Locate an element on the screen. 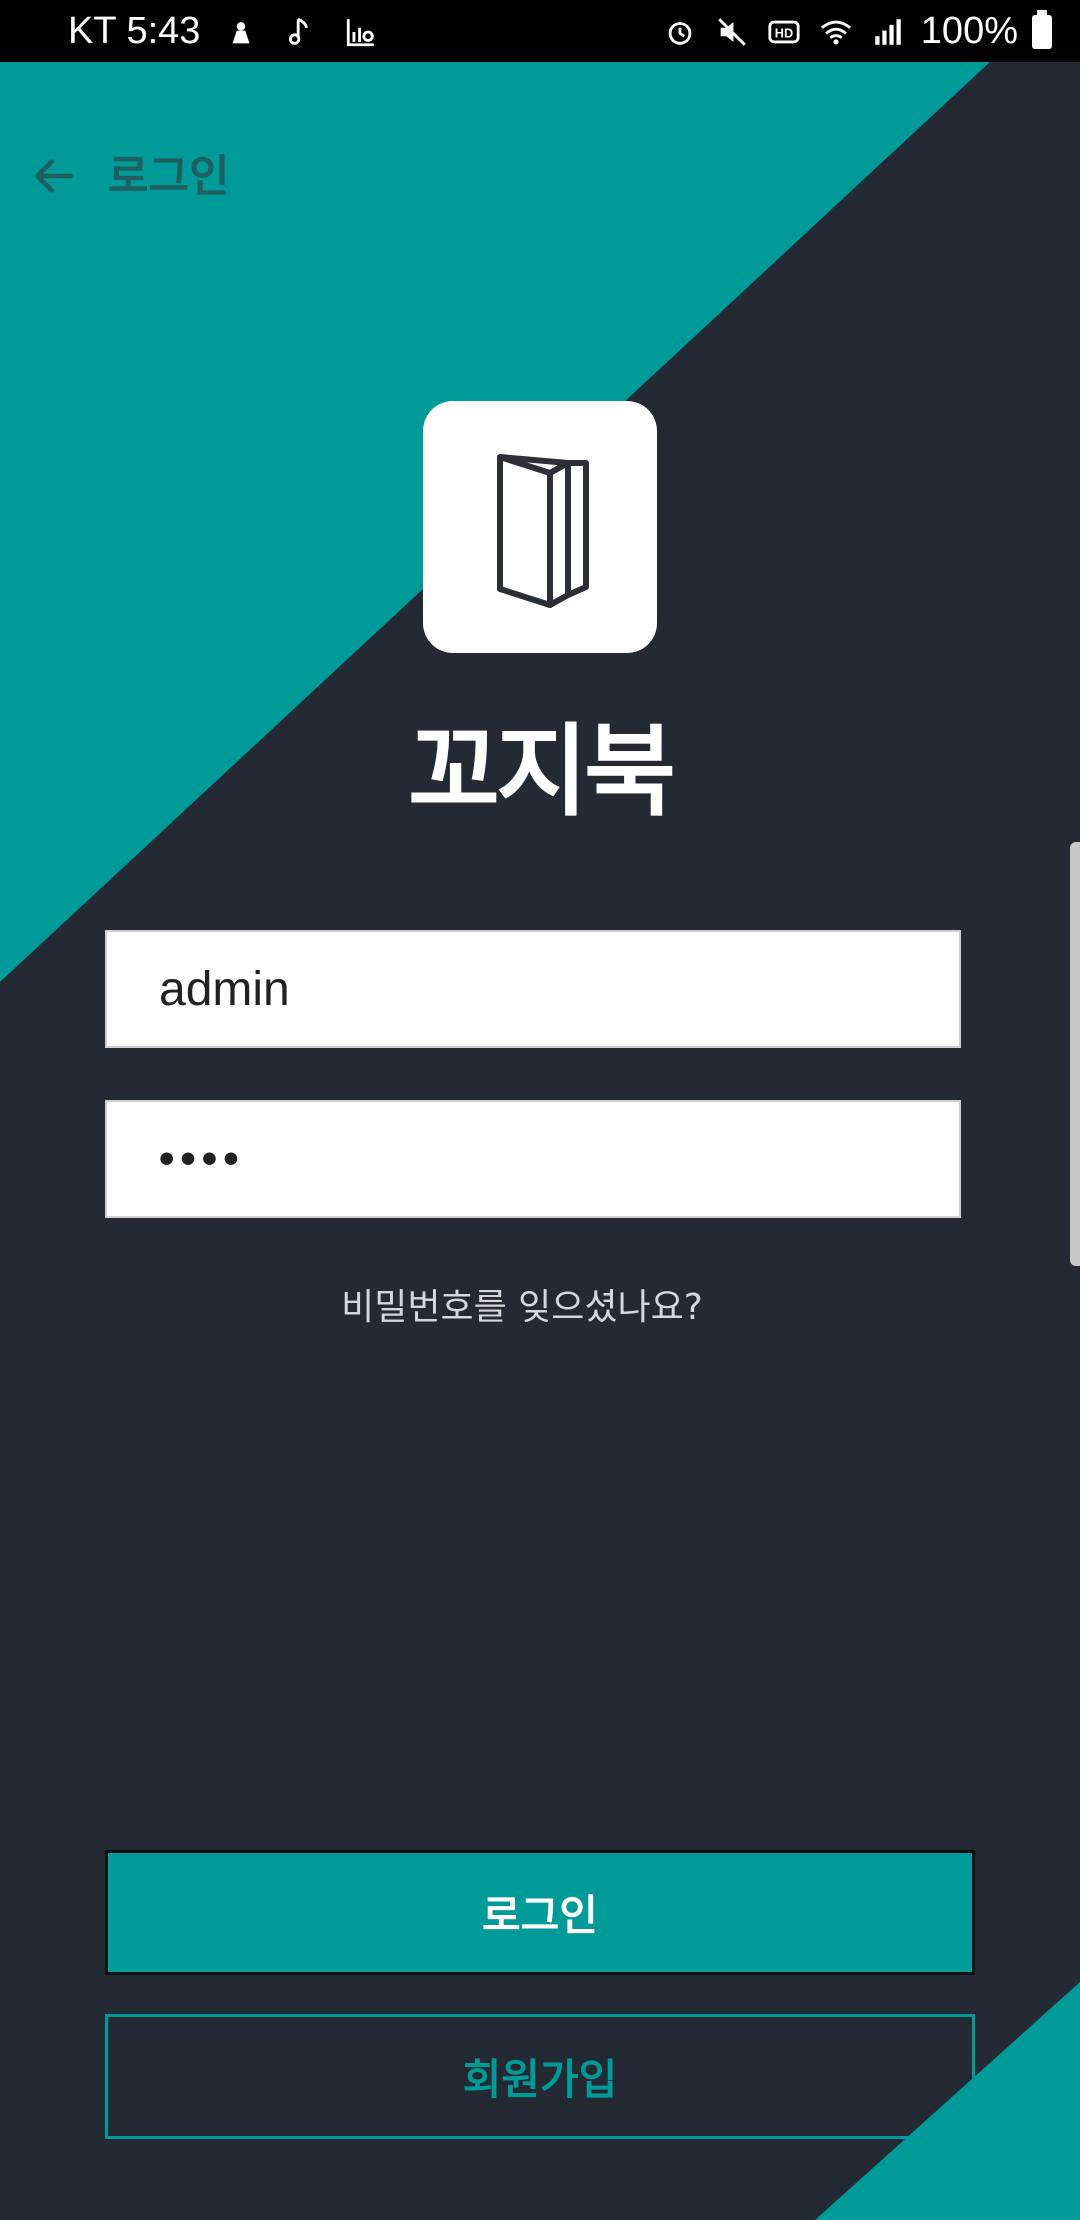 The width and height of the screenshot is (1080, 2220). wifi-icon is located at coordinates (836, 32).